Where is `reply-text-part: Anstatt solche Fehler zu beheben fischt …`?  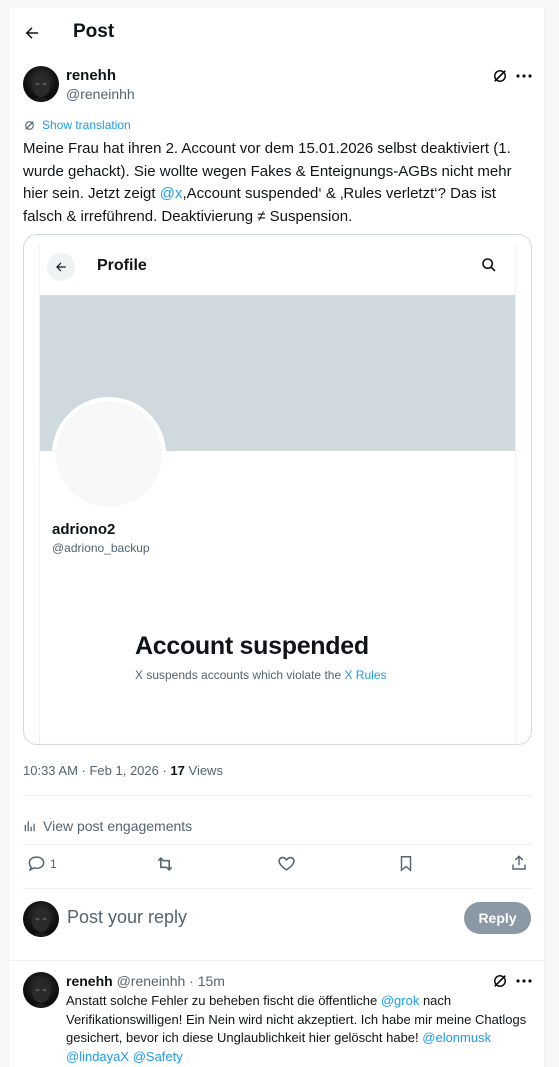
reply-text-part: Anstatt solche Fehler zu beheben fischt … is located at coordinates (223, 1000).